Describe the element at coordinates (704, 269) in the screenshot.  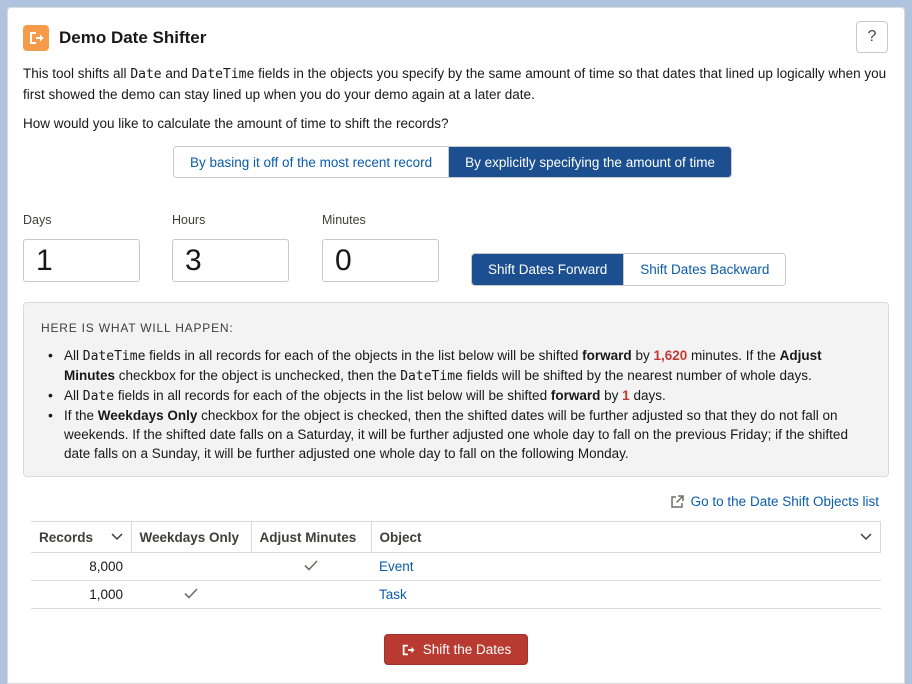
I see `shift-backward-button: Shift Dates Backward` at that location.